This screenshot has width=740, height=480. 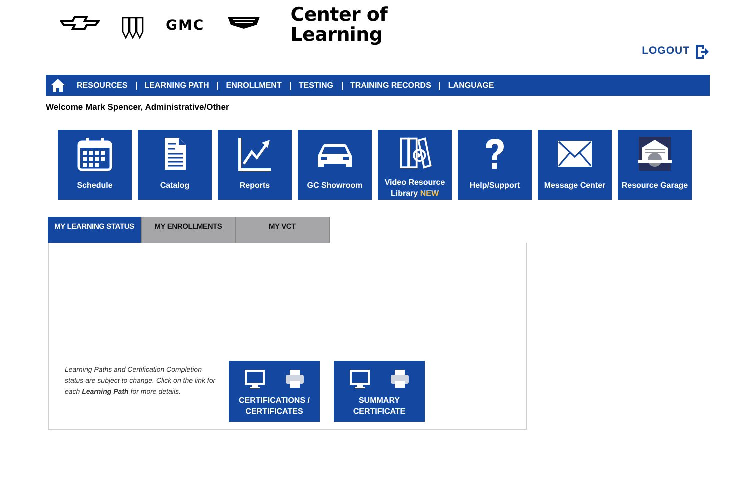 I want to click on menu-tile: Video Resource Library NEW, so click(x=415, y=165).